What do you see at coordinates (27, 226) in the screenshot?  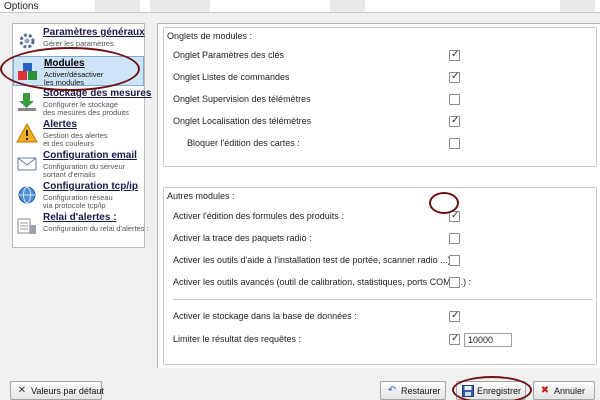 I see `relay-alerts-icon` at bounding box center [27, 226].